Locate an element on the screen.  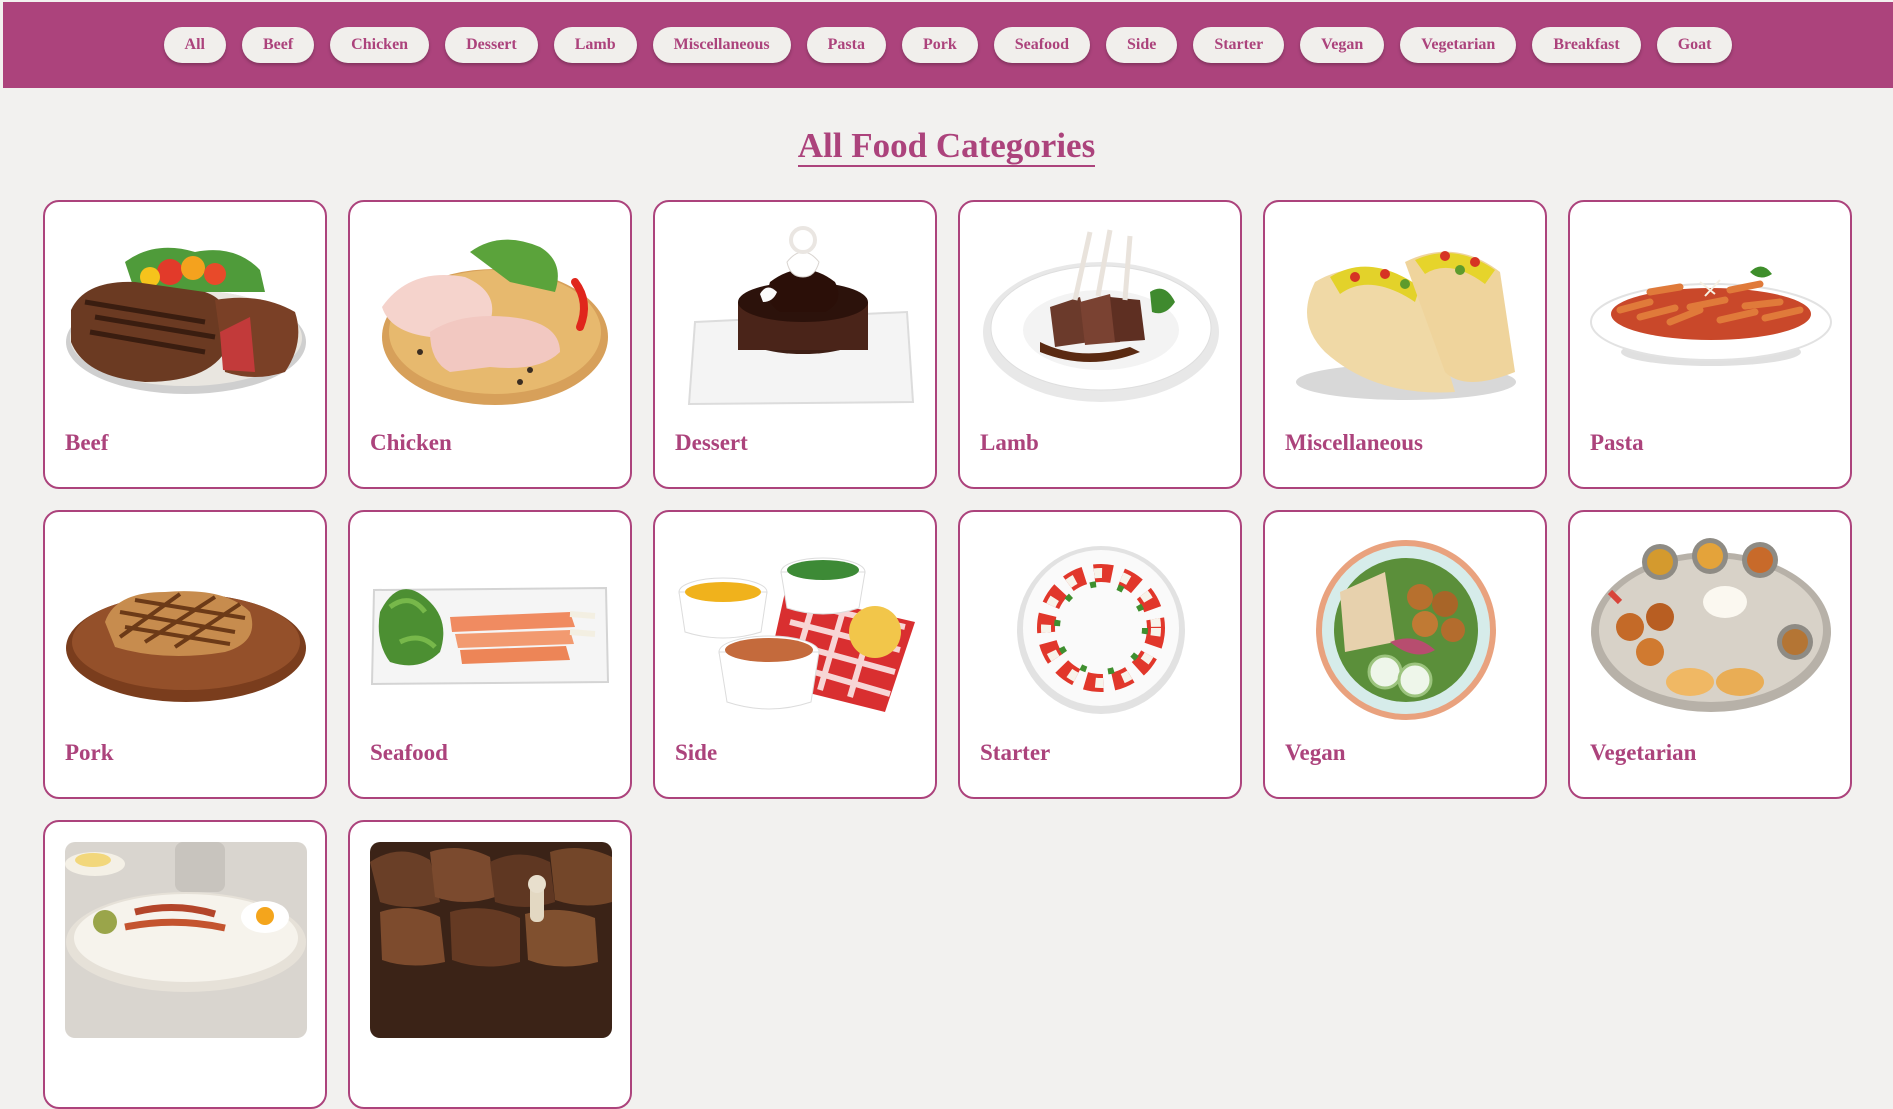
nav-pill-miscellaneous: Miscellaneous is located at coordinates (721, 45).